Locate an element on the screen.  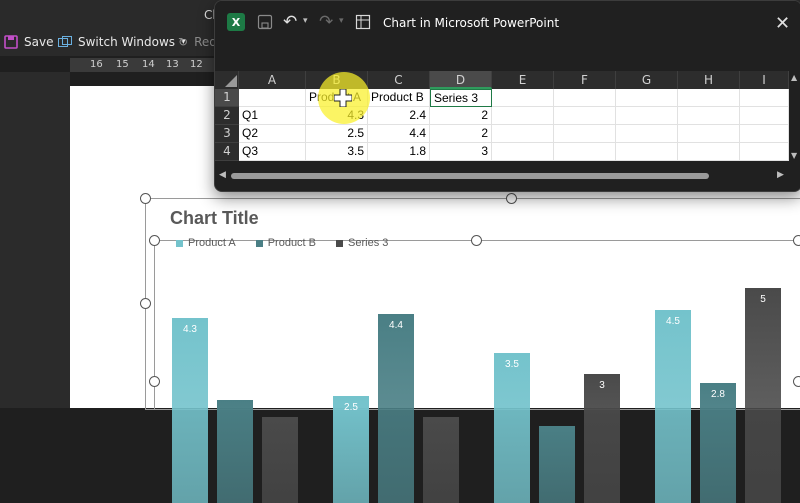
legend-label: Series 3 is located at coordinates (368, 243).